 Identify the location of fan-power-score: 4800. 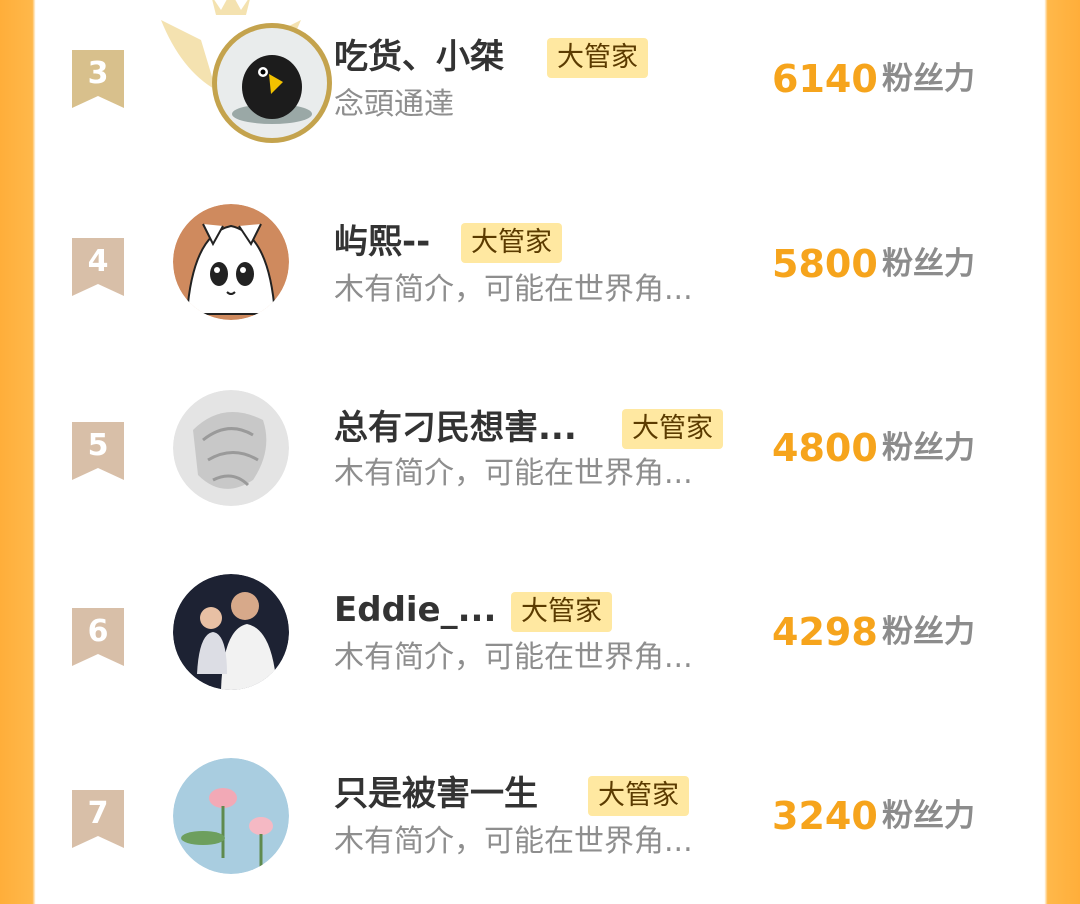
(825, 448).